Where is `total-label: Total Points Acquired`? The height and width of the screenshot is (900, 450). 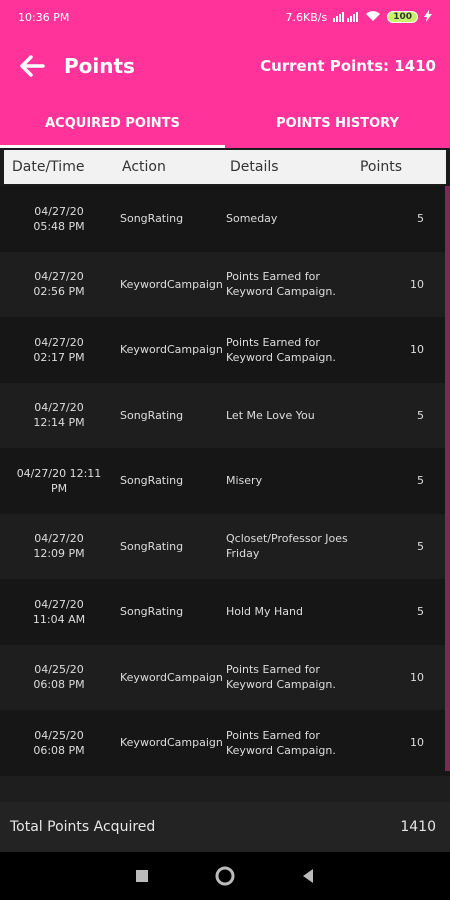 total-label: Total Points Acquired is located at coordinates (83, 827).